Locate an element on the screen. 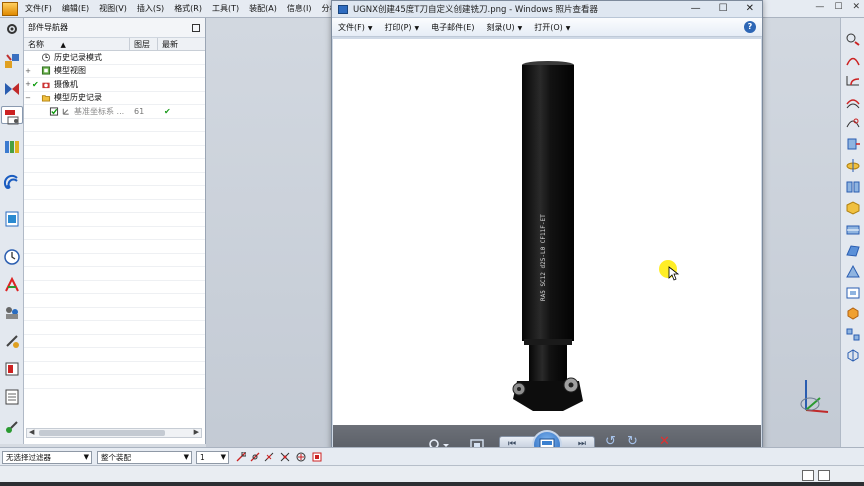 The image size is (864, 486). scroll-right-icon: ▶ is located at coordinates (196, 432).